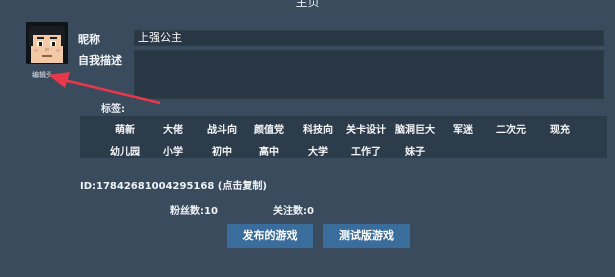 The height and width of the screenshot is (277, 615). What do you see at coordinates (293, 211) in the screenshot?
I see `following-count: 关注数:0` at bounding box center [293, 211].